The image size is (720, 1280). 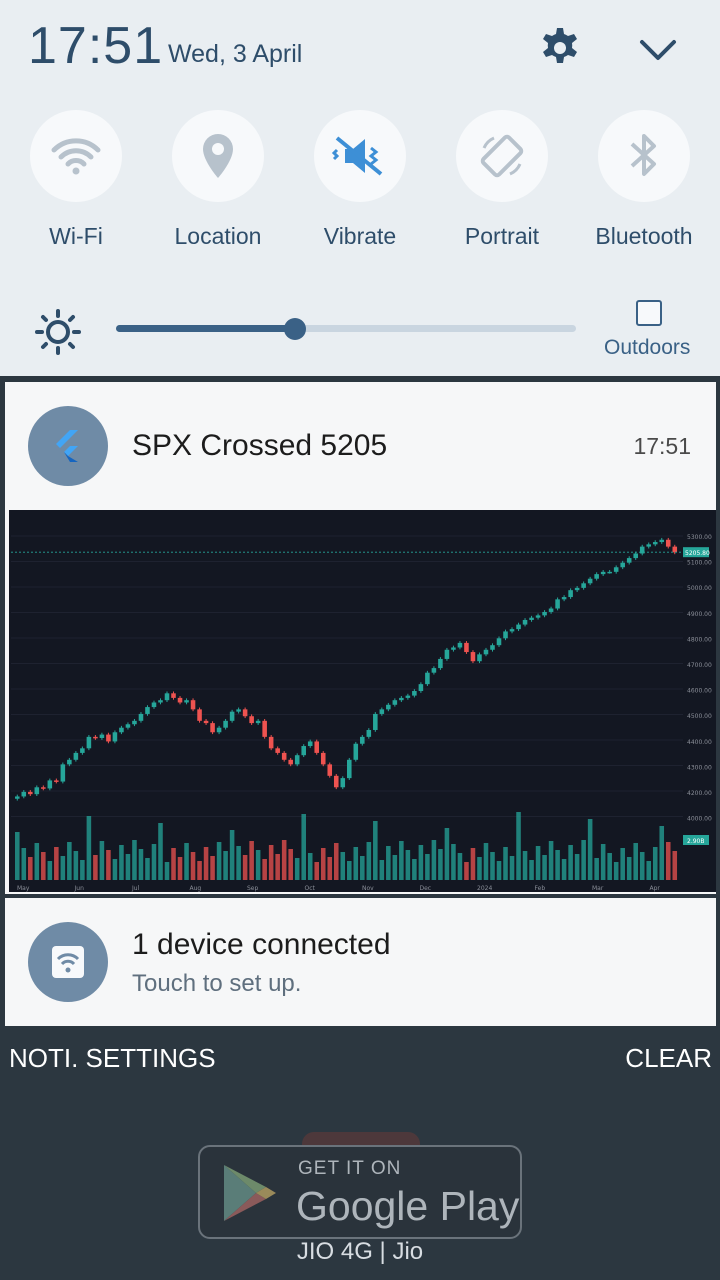 What do you see at coordinates (68, 962) in the screenshot?
I see `wifi-hotspot-icon` at bounding box center [68, 962].